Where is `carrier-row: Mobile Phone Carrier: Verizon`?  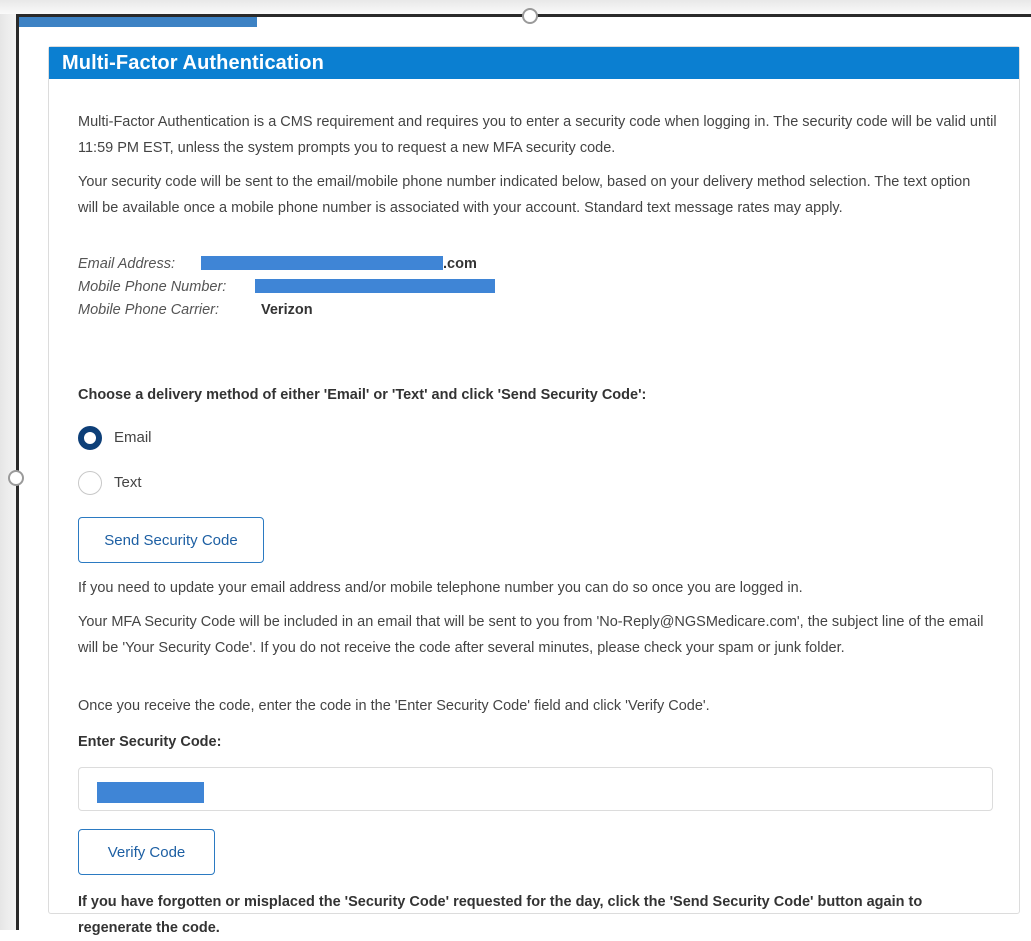 carrier-row: Mobile Phone Carrier: Verizon is located at coordinates (328, 308).